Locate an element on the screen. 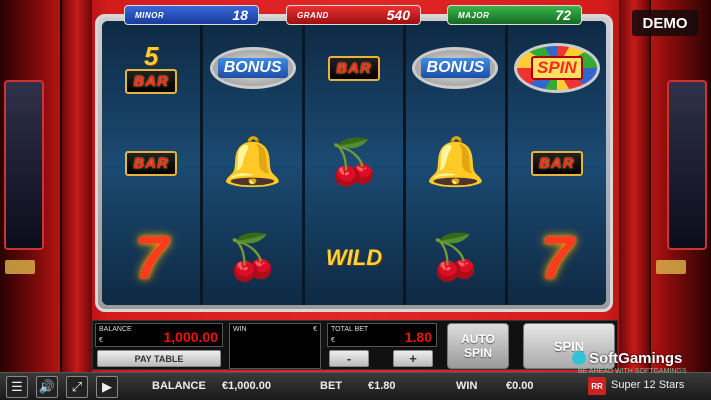 The image size is (711, 400). win-display: WIN € is located at coordinates (275, 346).